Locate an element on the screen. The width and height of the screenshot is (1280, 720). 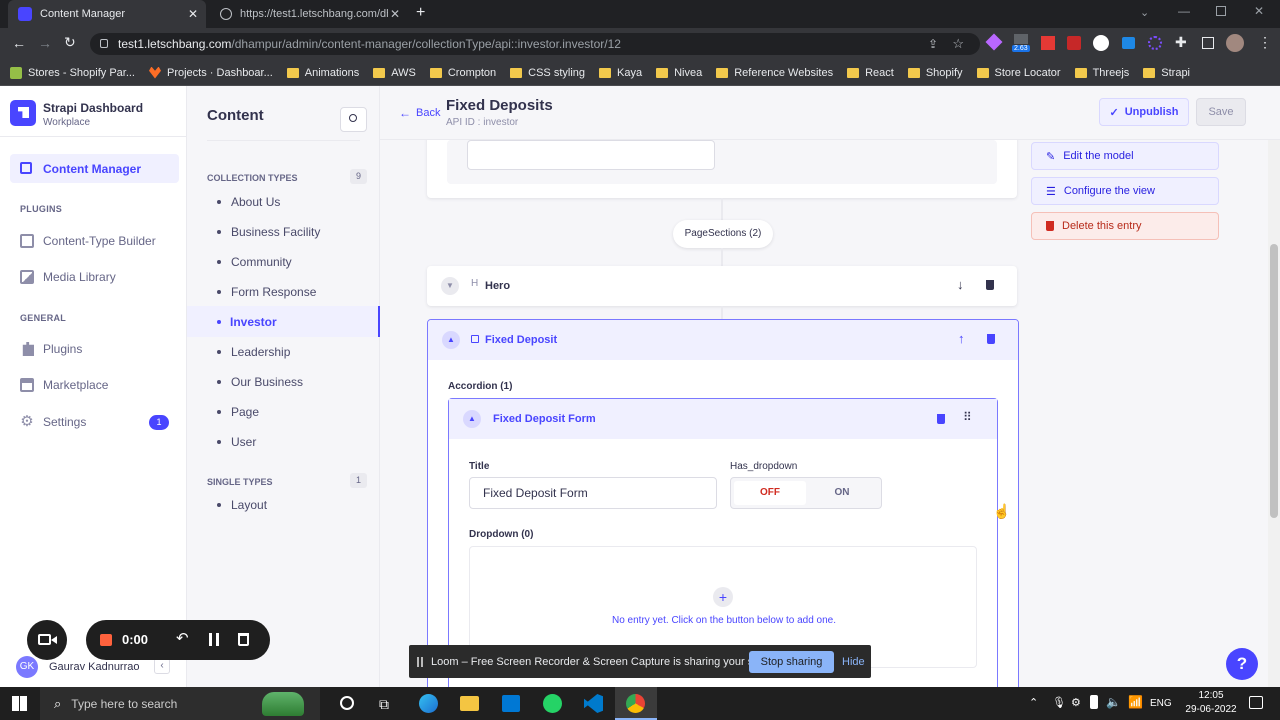
record-extension-icon is located at coordinates (1048, 43).